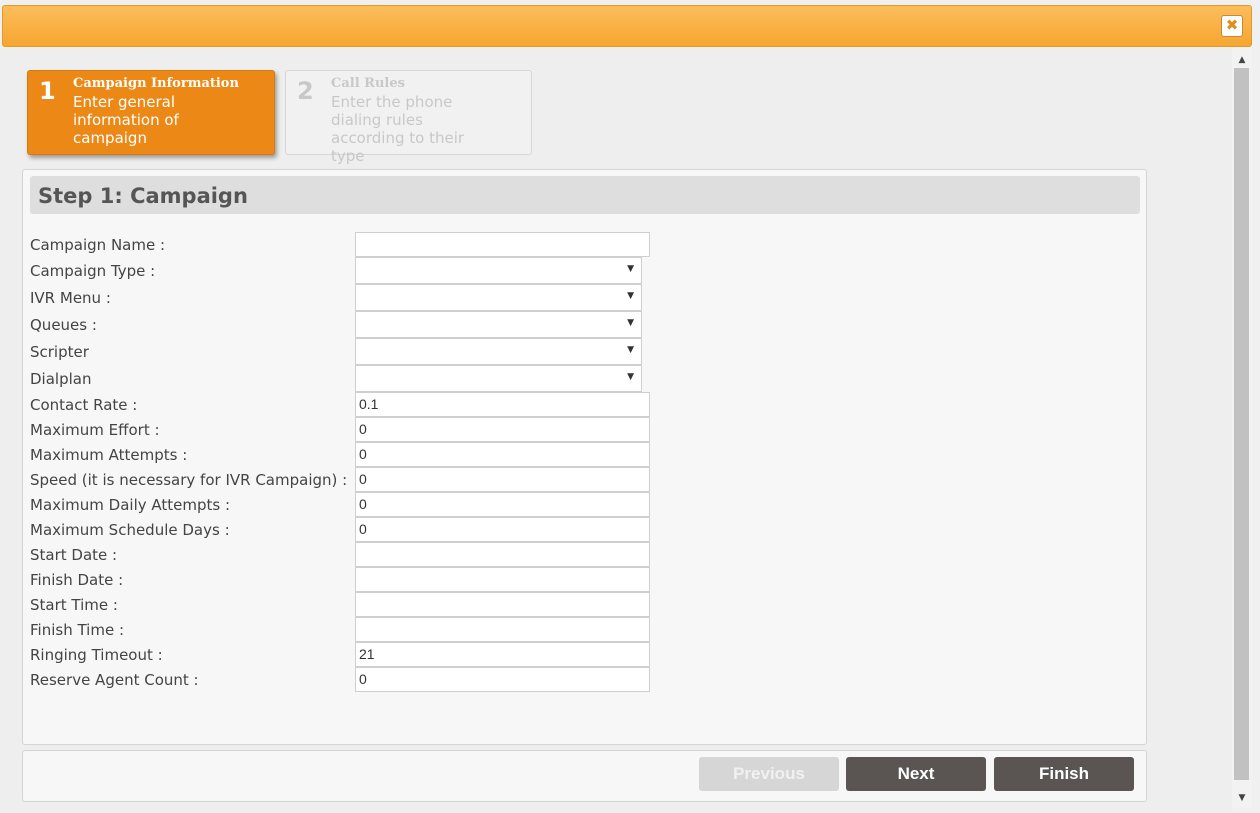 This screenshot has height=813, width=1260. Describe the element at coordinates (1064, 774) in the screenshot. I see `finish-button: Finish` at that location.